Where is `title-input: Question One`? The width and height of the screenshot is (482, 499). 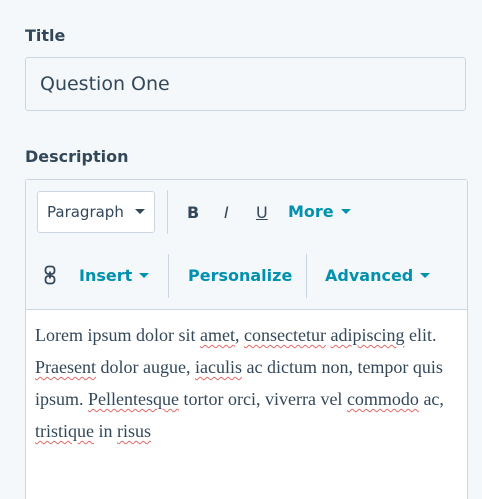
title-input: Question One is located at coordinates (245, 84).